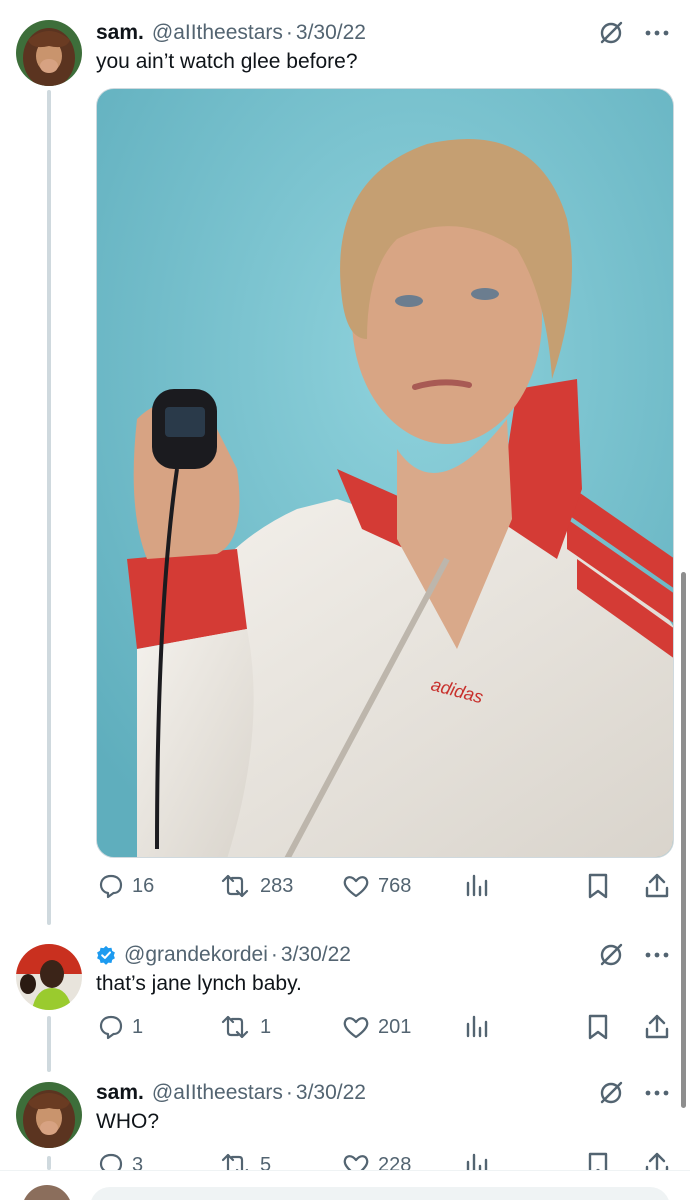  What do you see at coordinates (47, 1192) in the screenshot?
I see `composer-avatar` at bounding box center [47, 1192].